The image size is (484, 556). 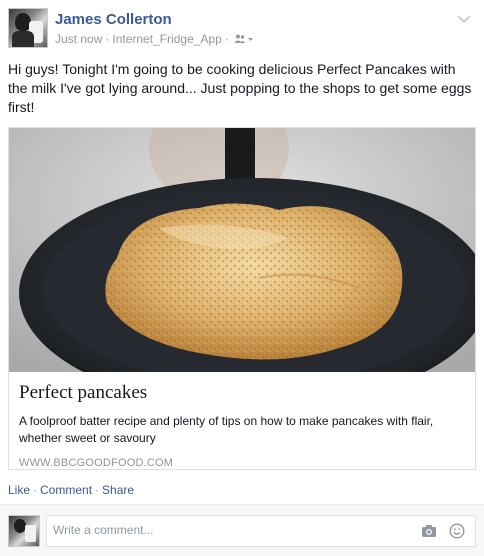 I want to click on chevron-down-icon, so click(x=464, y=18).